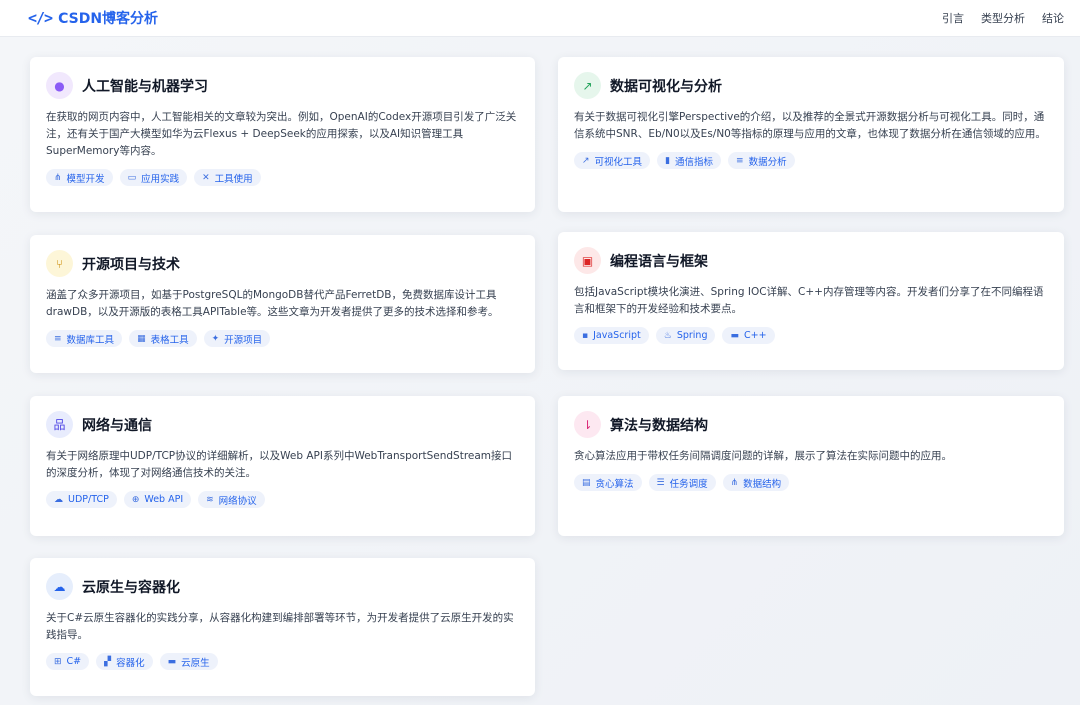 This screenshot has width=1080, height=705. Describe the element at coordinates (58, 661) in the screenshot. I see `windows-icon: ⊞` at that location.